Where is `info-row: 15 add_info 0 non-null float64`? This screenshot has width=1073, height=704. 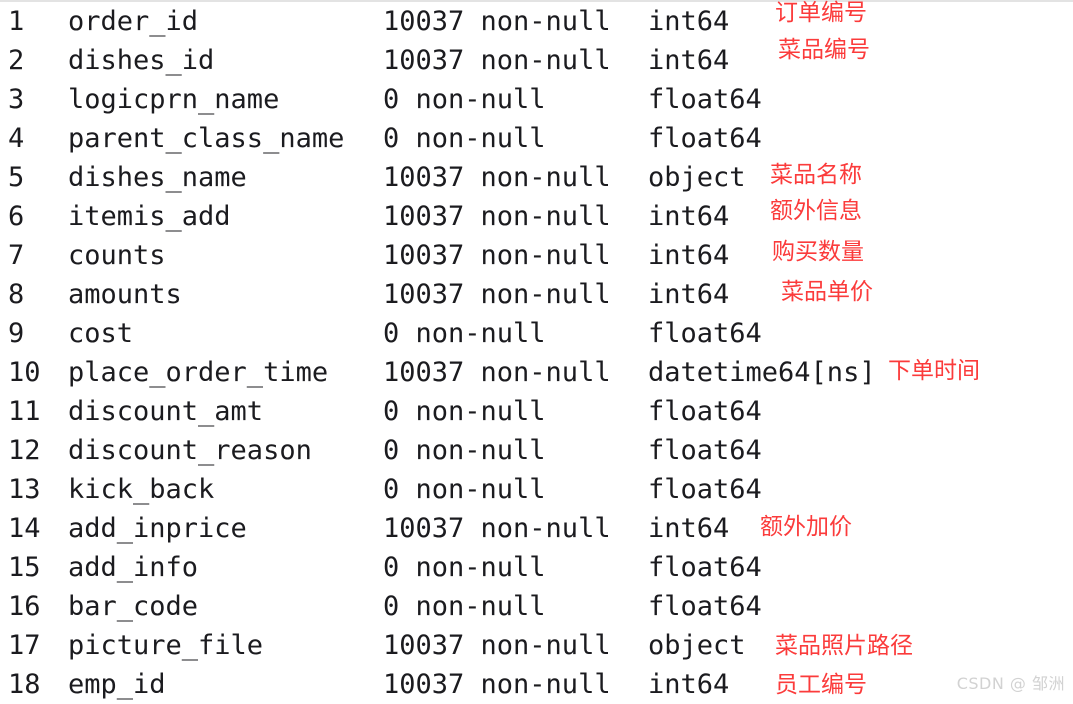 info-row: 15 add_info 0 non-null float64 is located at coordinates (536, 567).